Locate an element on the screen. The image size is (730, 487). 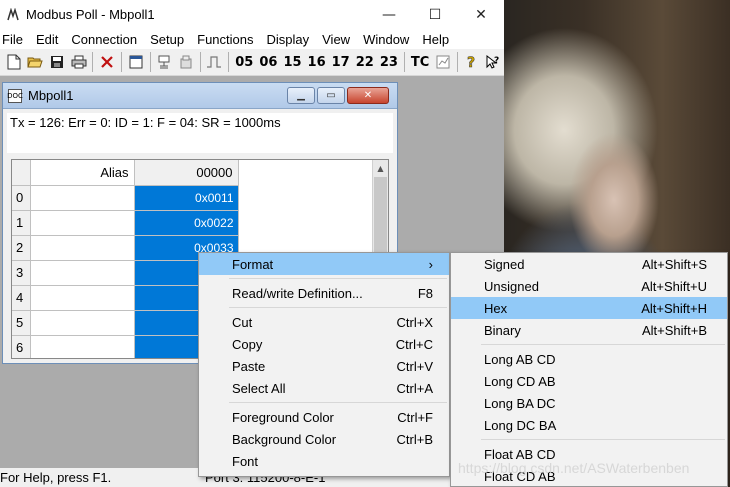
menu-item-shortcut: Ctrl+A is located at coordinates (414, 388).